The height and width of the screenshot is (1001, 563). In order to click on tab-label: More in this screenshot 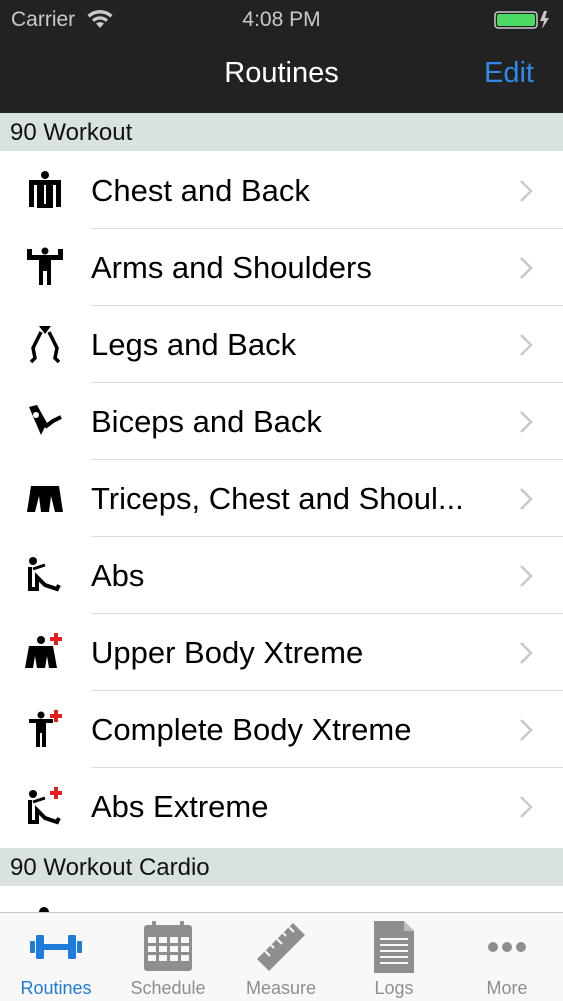, I will do `click(507, 988)`.